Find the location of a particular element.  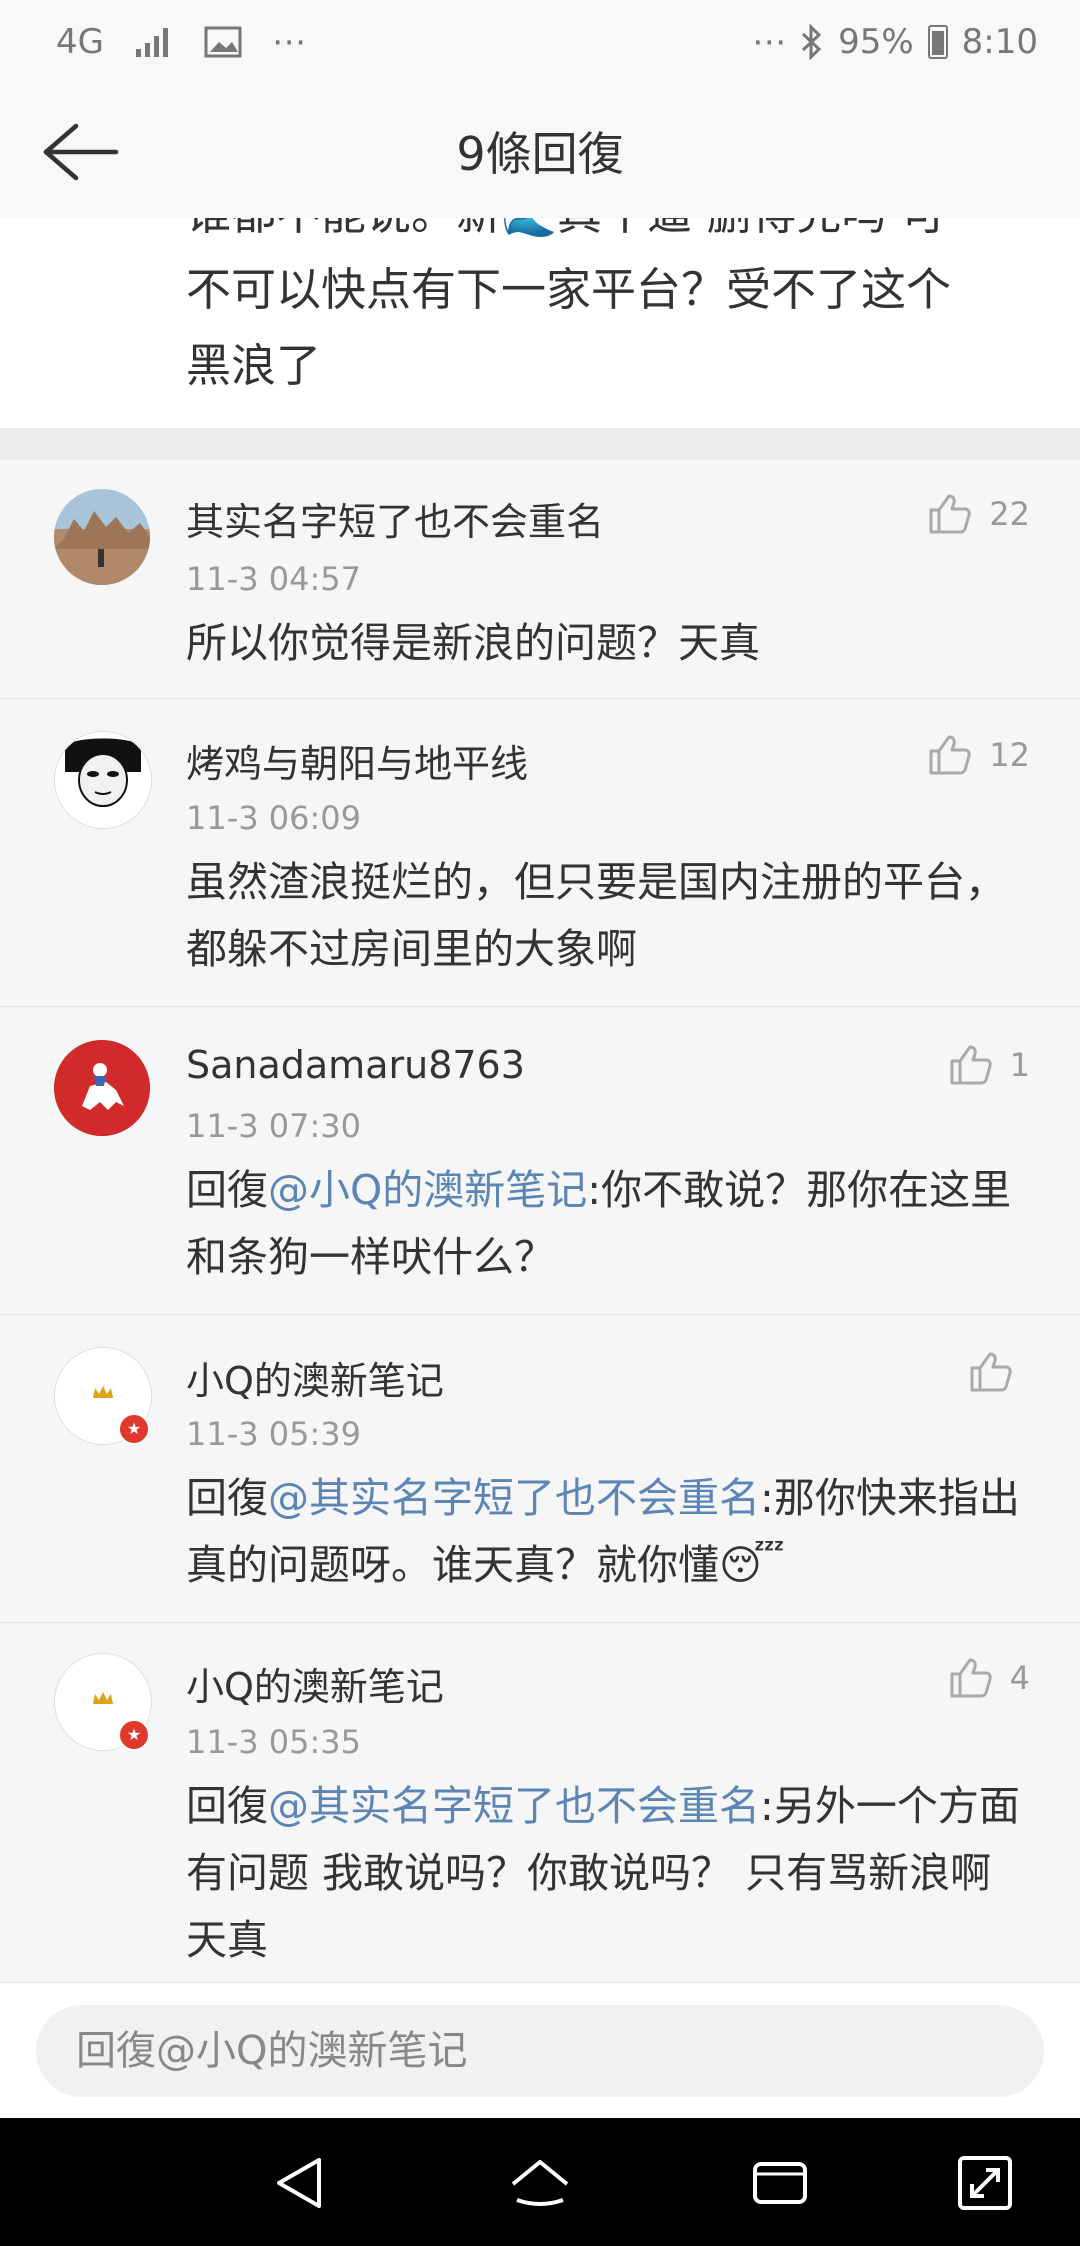

comment-text: 虽然渣浪挺烂的，但只要是国内注册的平台，都躲不过房间里的大象啊 is located at coordinates (596, 915).